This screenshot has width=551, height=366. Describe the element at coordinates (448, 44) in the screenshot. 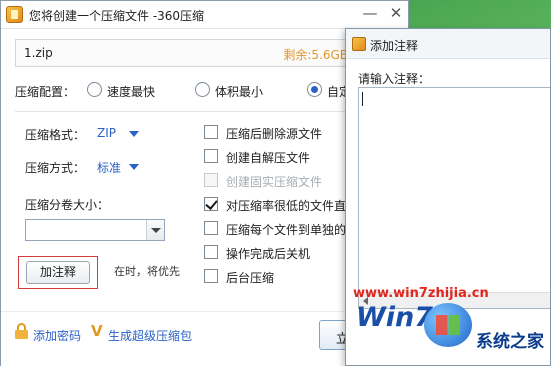

I see `dialog-title-bar: 添加注释` at that location.